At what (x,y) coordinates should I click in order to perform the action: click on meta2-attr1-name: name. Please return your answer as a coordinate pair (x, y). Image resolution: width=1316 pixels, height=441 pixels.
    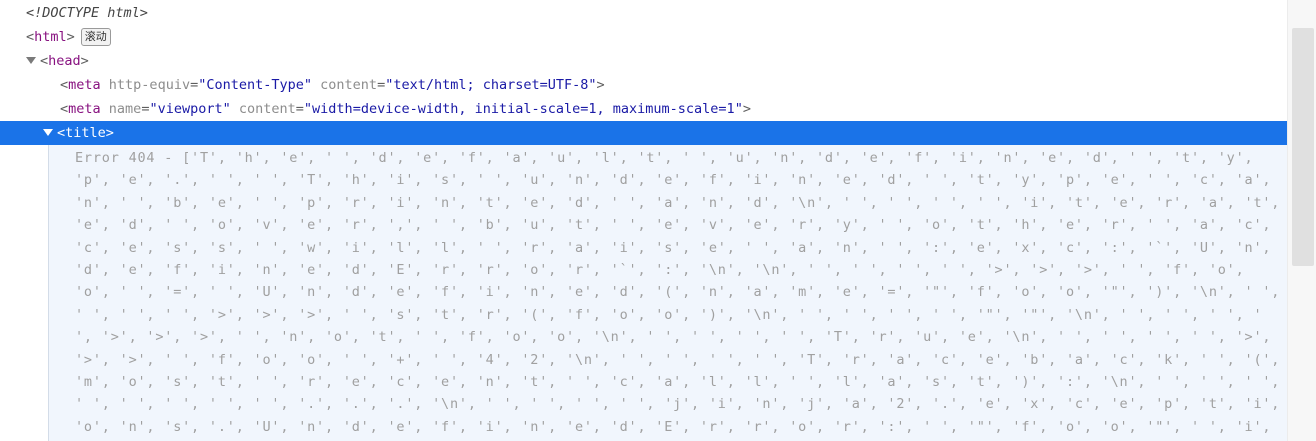
    Looking at the image, I should click on (125, 109).